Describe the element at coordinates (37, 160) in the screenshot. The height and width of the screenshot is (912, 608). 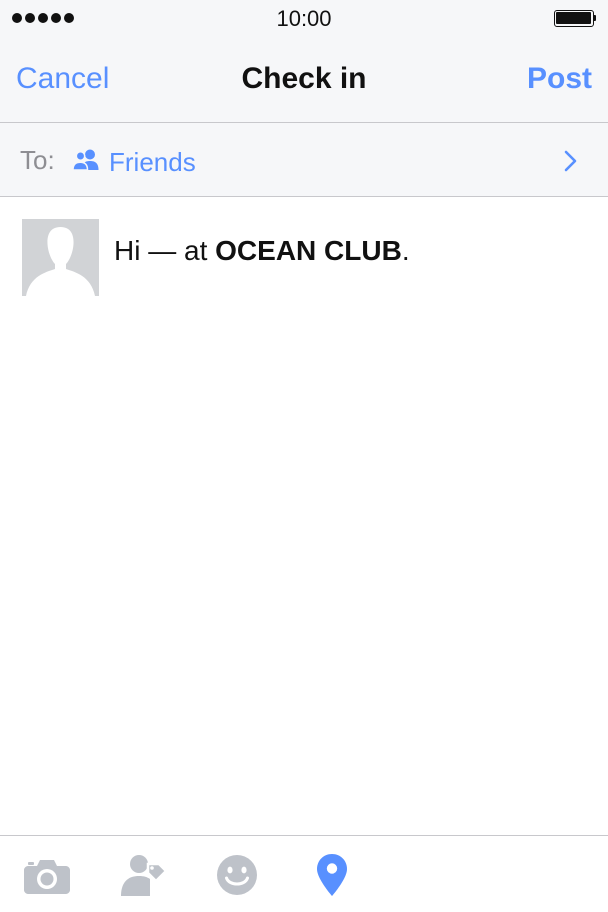
I see `audience-to-label: To:` at that location.